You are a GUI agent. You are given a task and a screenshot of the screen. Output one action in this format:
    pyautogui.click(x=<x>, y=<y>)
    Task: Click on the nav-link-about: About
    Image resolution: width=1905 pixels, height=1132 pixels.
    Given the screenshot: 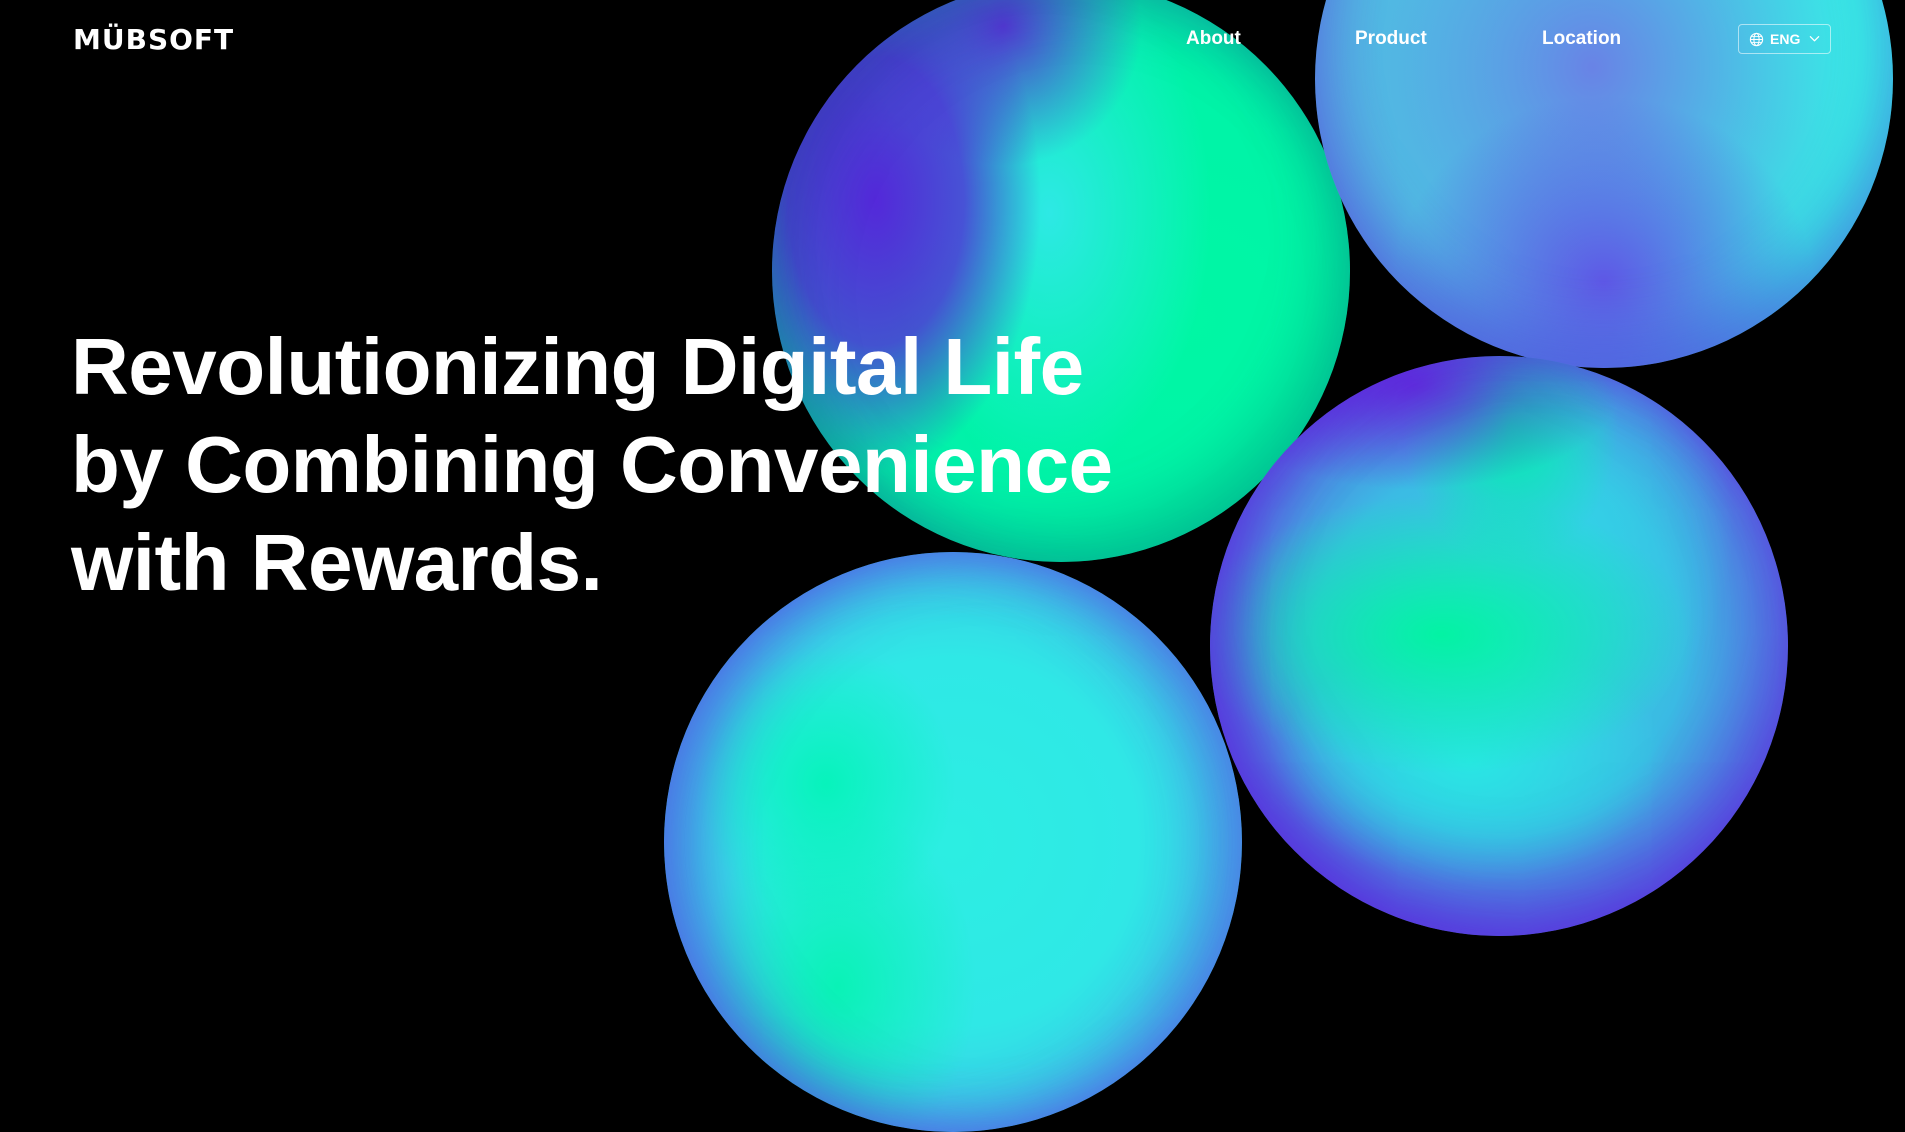 What is the action you would take?
    pyautogui.click(x=1213, y=39)
    